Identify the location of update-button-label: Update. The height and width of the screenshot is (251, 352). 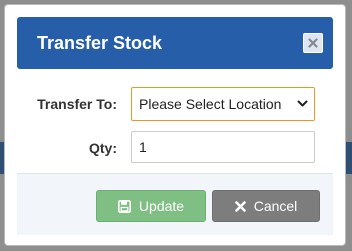
(161, 206).